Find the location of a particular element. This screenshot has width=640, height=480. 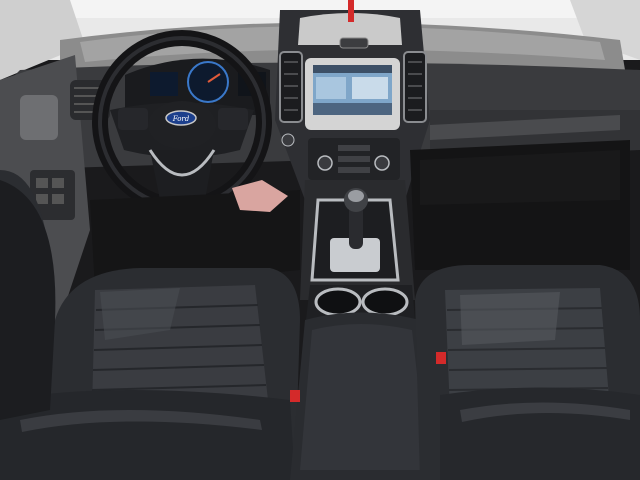

door-handle is located at coordinates (39, 117).